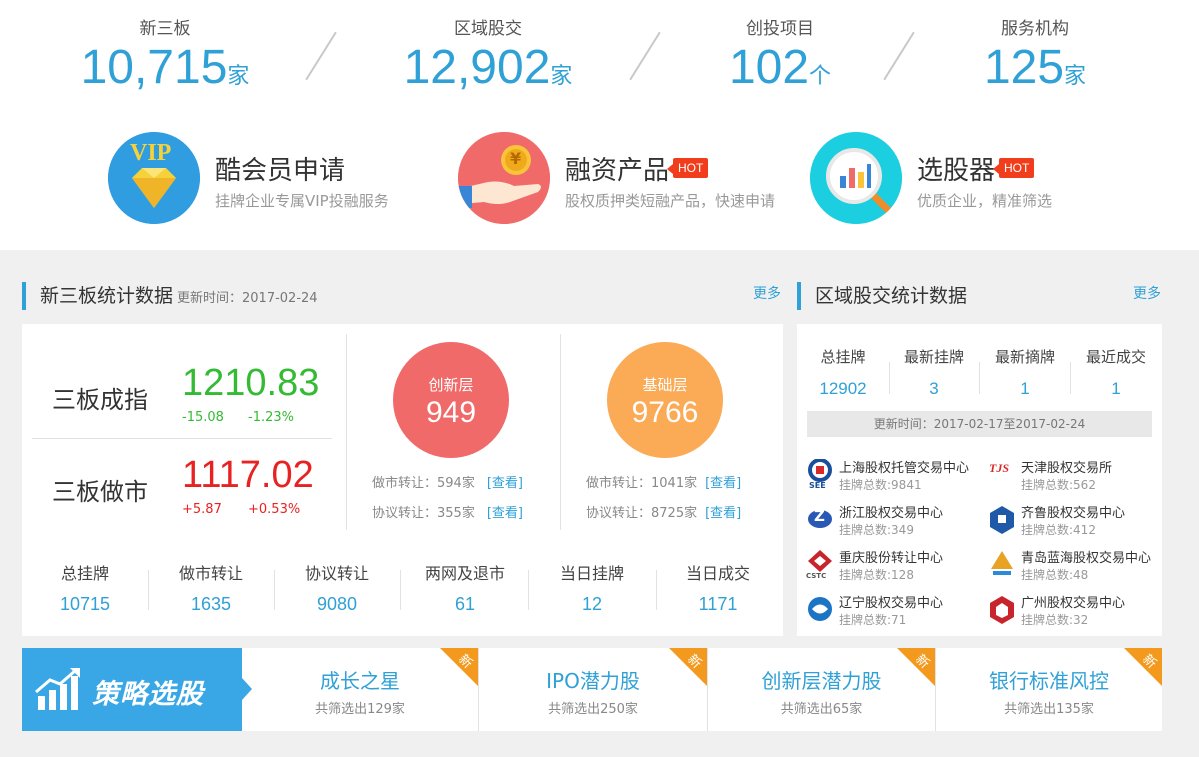 Image resolution: width=1199 pixels, height=757 pixels. What do you see at coordinates (210, 589) in the screenshot?
I see `summary-market-making: 做市转让 1635` at bounding box center [210, 589].